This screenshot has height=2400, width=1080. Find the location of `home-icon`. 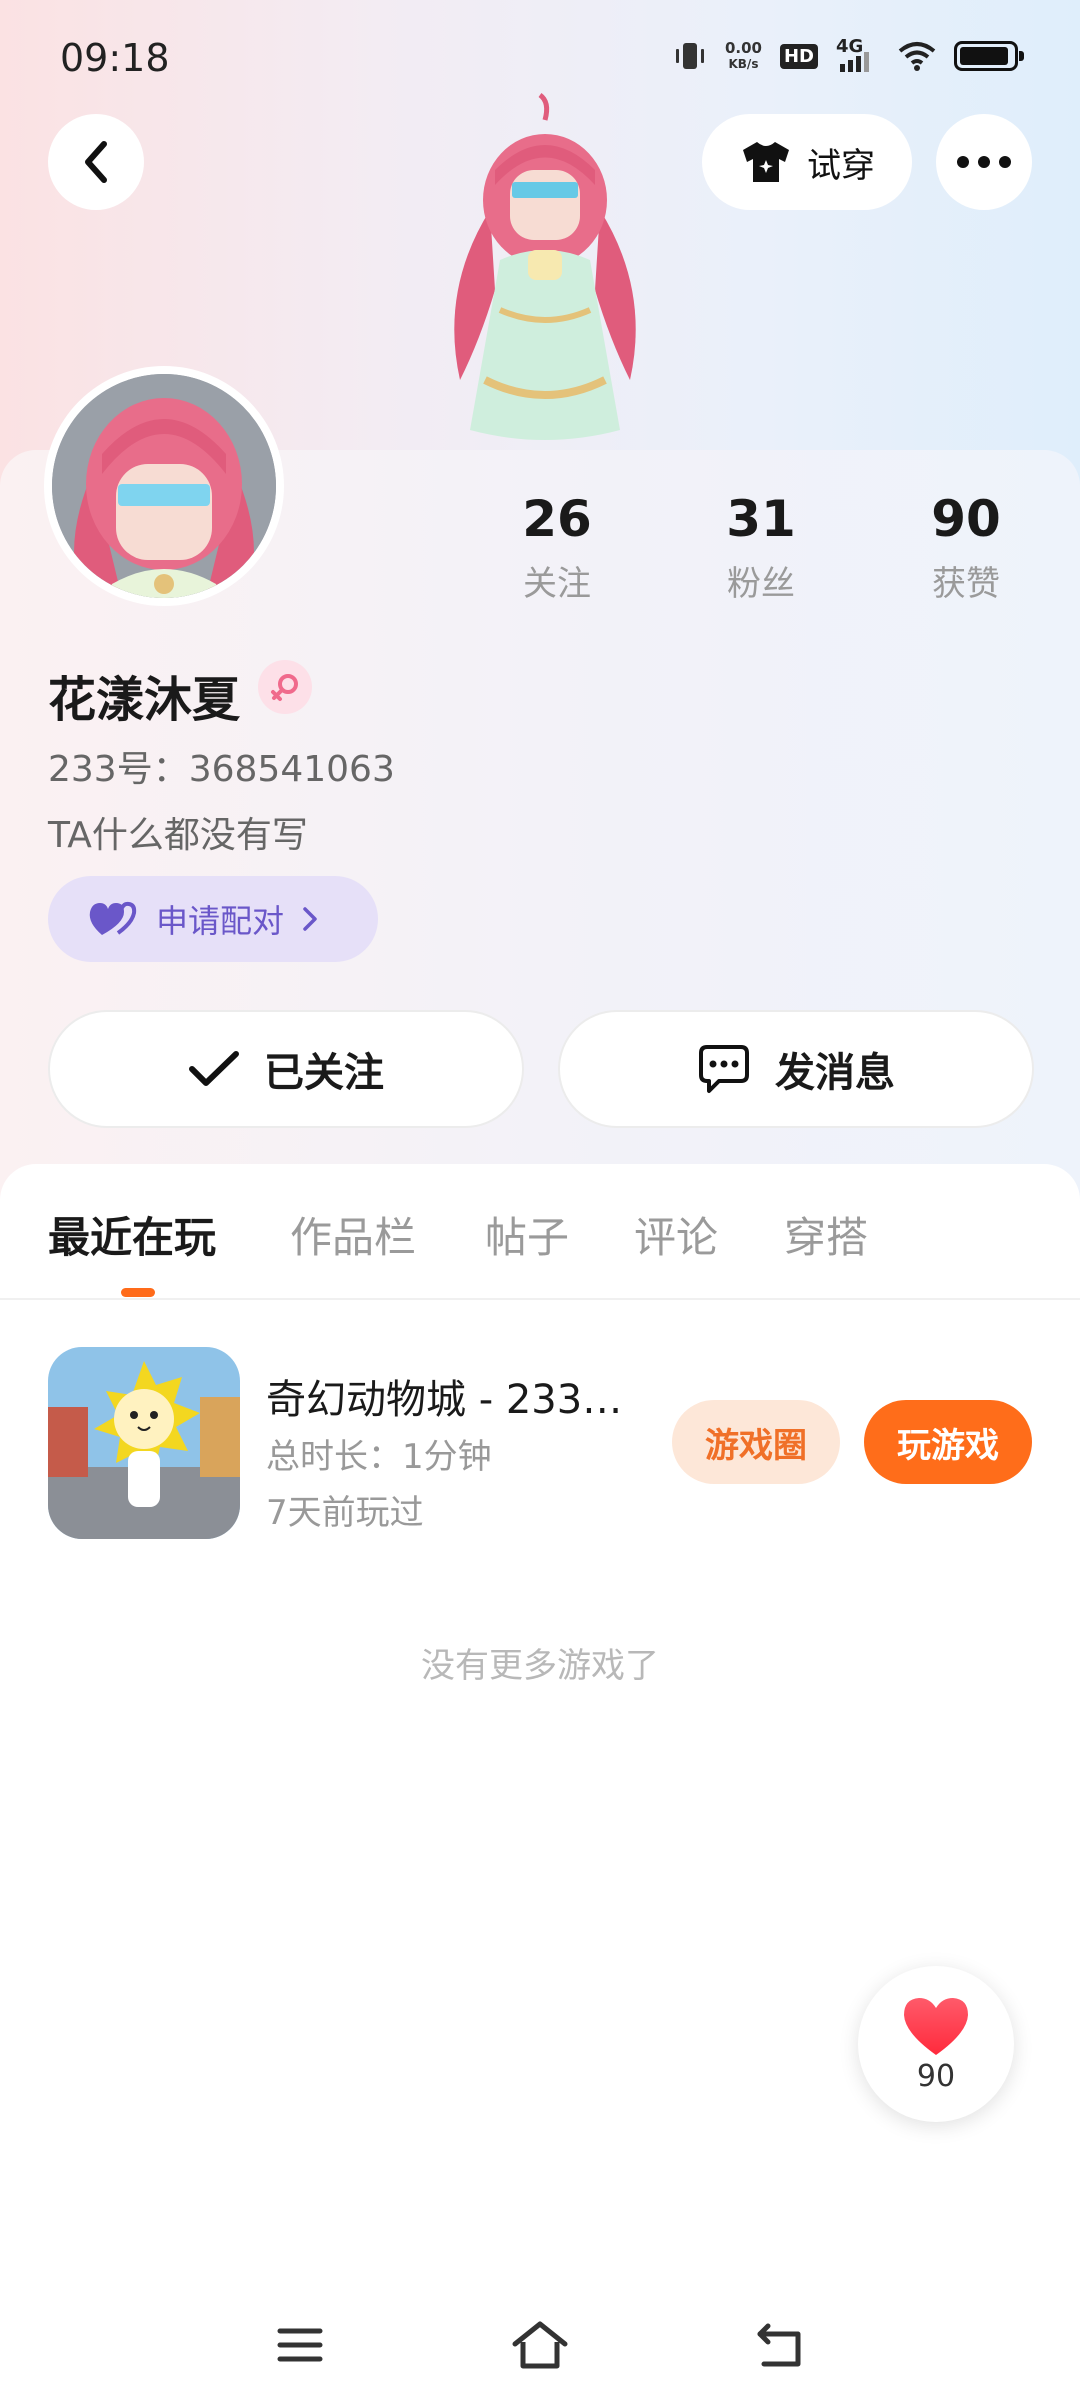

home-icon is located at coordinates (540, 2345).